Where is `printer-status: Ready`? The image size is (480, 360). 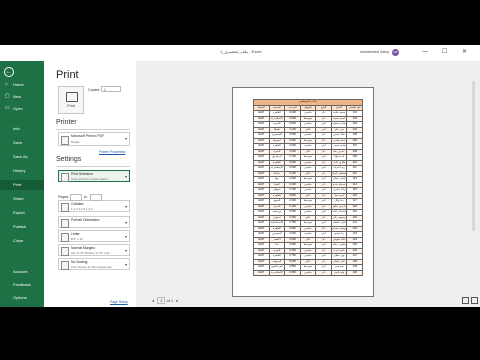
printer-status: Ready is located at coordinates (75, 141).